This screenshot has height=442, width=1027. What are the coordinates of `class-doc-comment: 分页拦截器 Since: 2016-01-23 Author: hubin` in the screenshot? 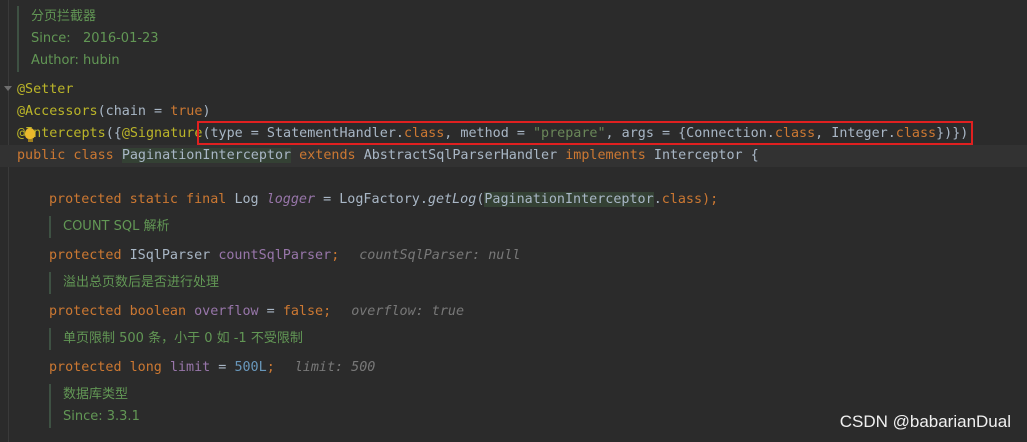 It's located at (88, 39).